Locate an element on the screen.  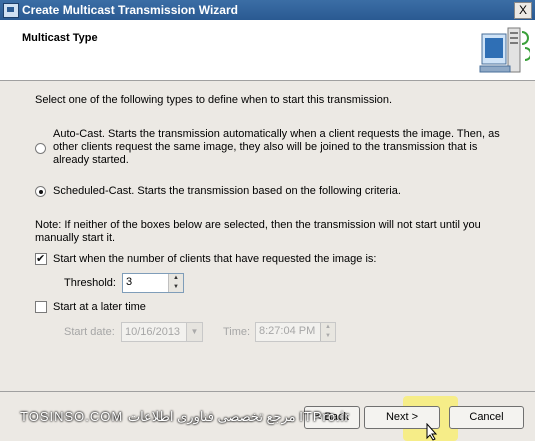
close-button: X is located at coordinates (523, 10).